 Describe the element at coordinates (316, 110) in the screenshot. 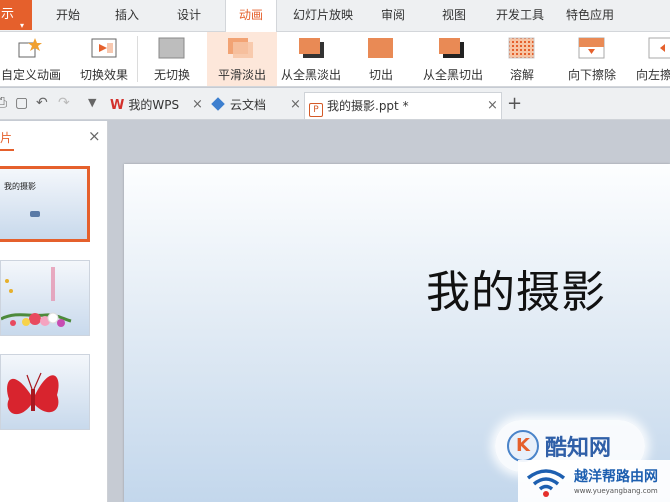

I see `ppt-file-icon: P` at that location.